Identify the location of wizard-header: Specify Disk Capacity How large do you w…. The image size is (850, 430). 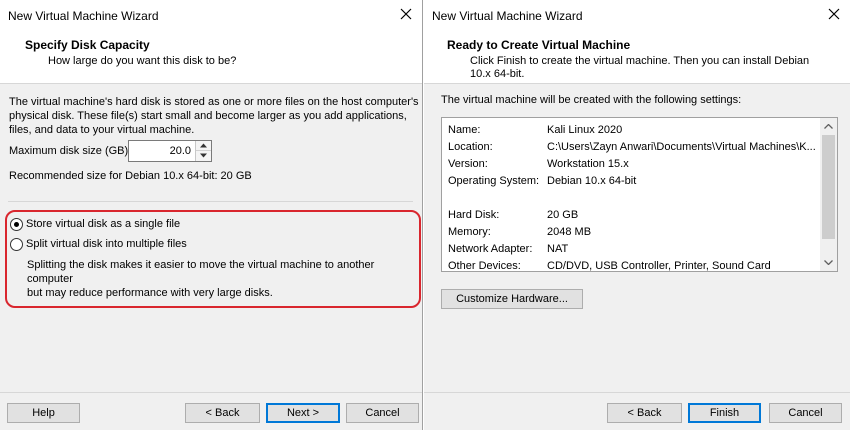
(211, 57).